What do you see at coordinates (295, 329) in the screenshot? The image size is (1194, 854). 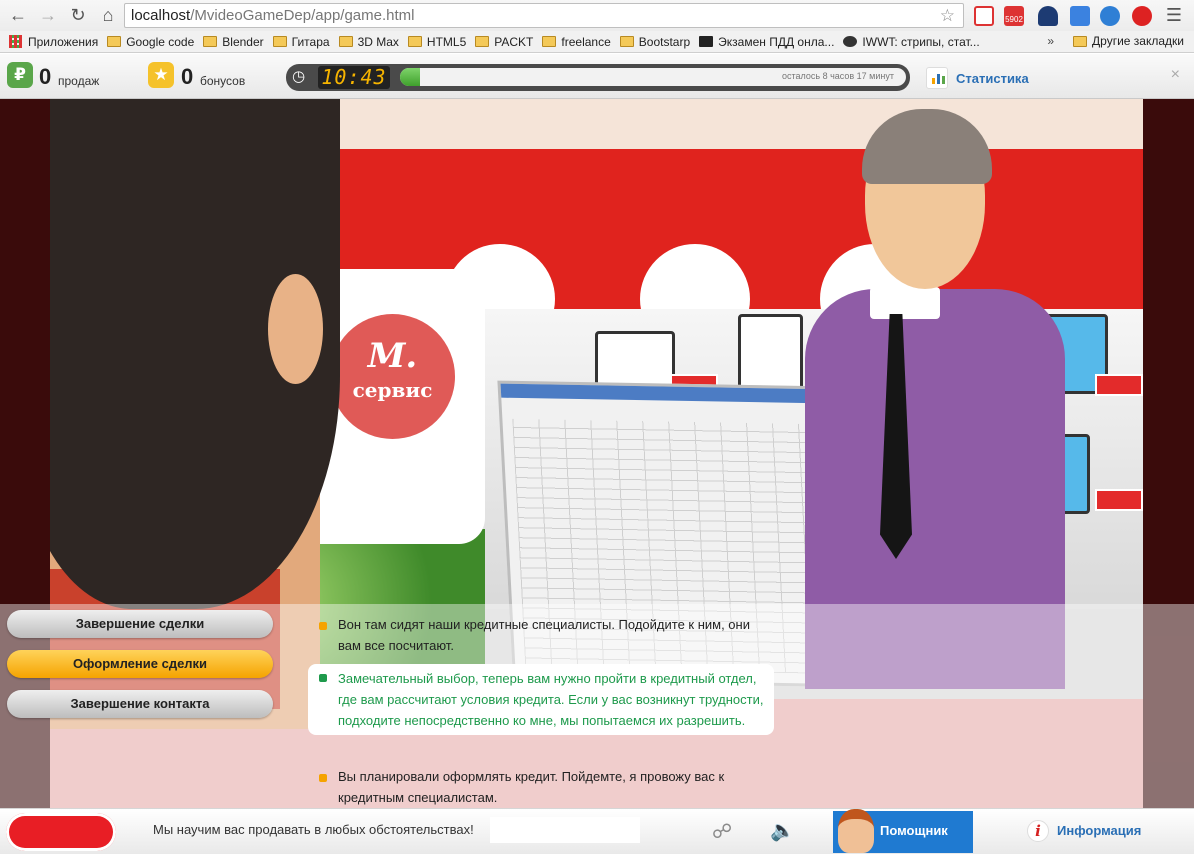 I see `customer-ear` at bounding box center [295, 329].